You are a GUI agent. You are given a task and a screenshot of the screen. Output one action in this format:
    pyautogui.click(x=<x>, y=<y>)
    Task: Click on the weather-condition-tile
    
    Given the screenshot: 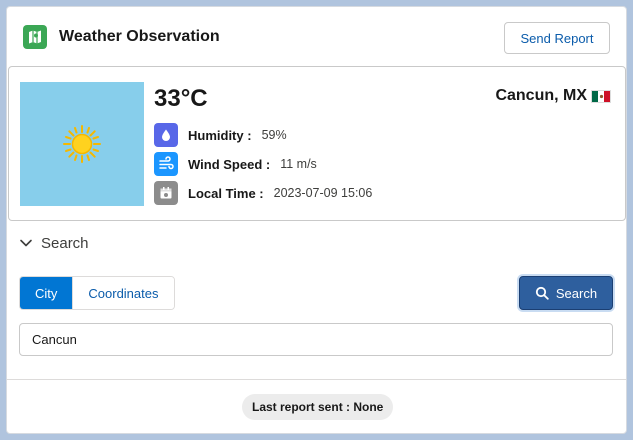 What is the action you would take?
    pyautogui.click(x=82, y=144)
    